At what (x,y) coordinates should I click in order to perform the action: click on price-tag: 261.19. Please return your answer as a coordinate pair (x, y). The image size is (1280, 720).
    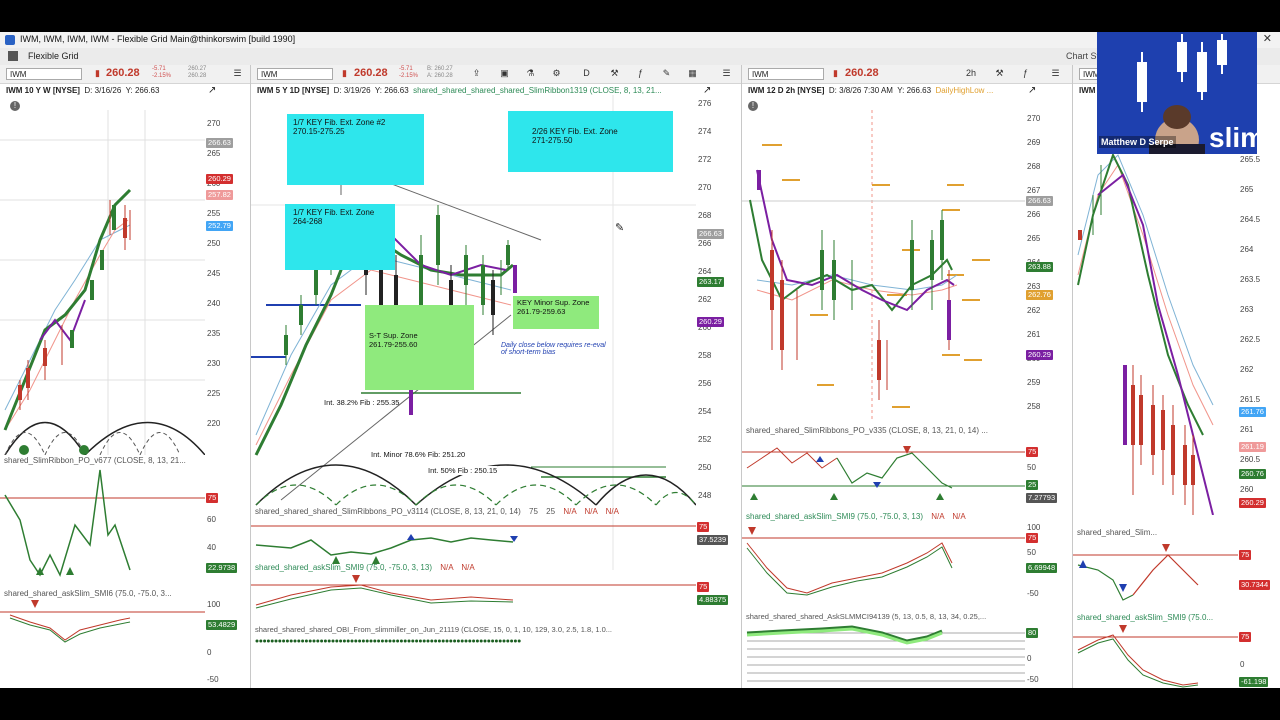
    Looking at the image, I should click on (1252, 447).